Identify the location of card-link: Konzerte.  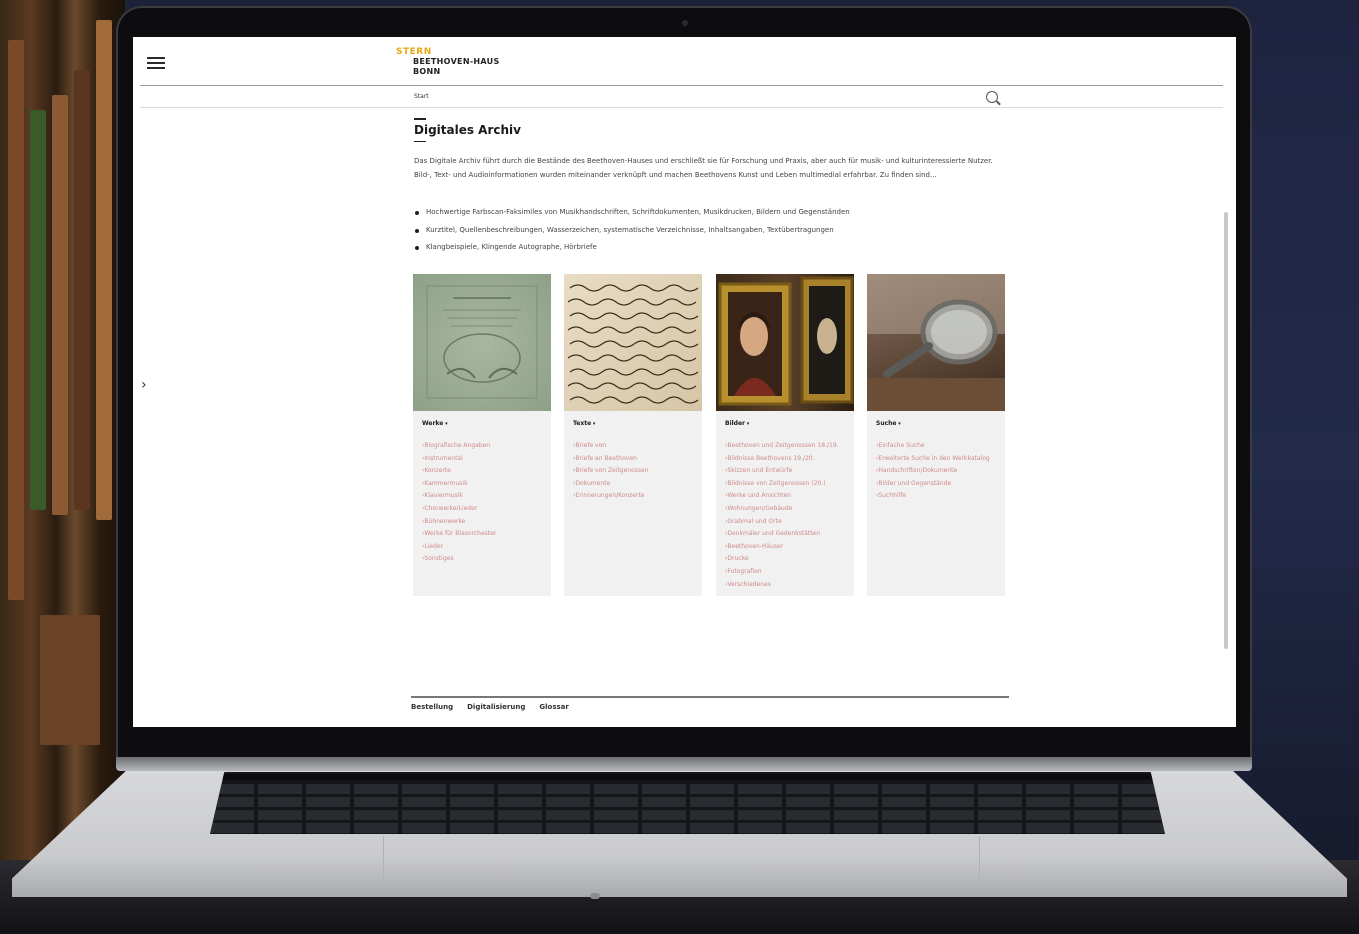
(459, 471).